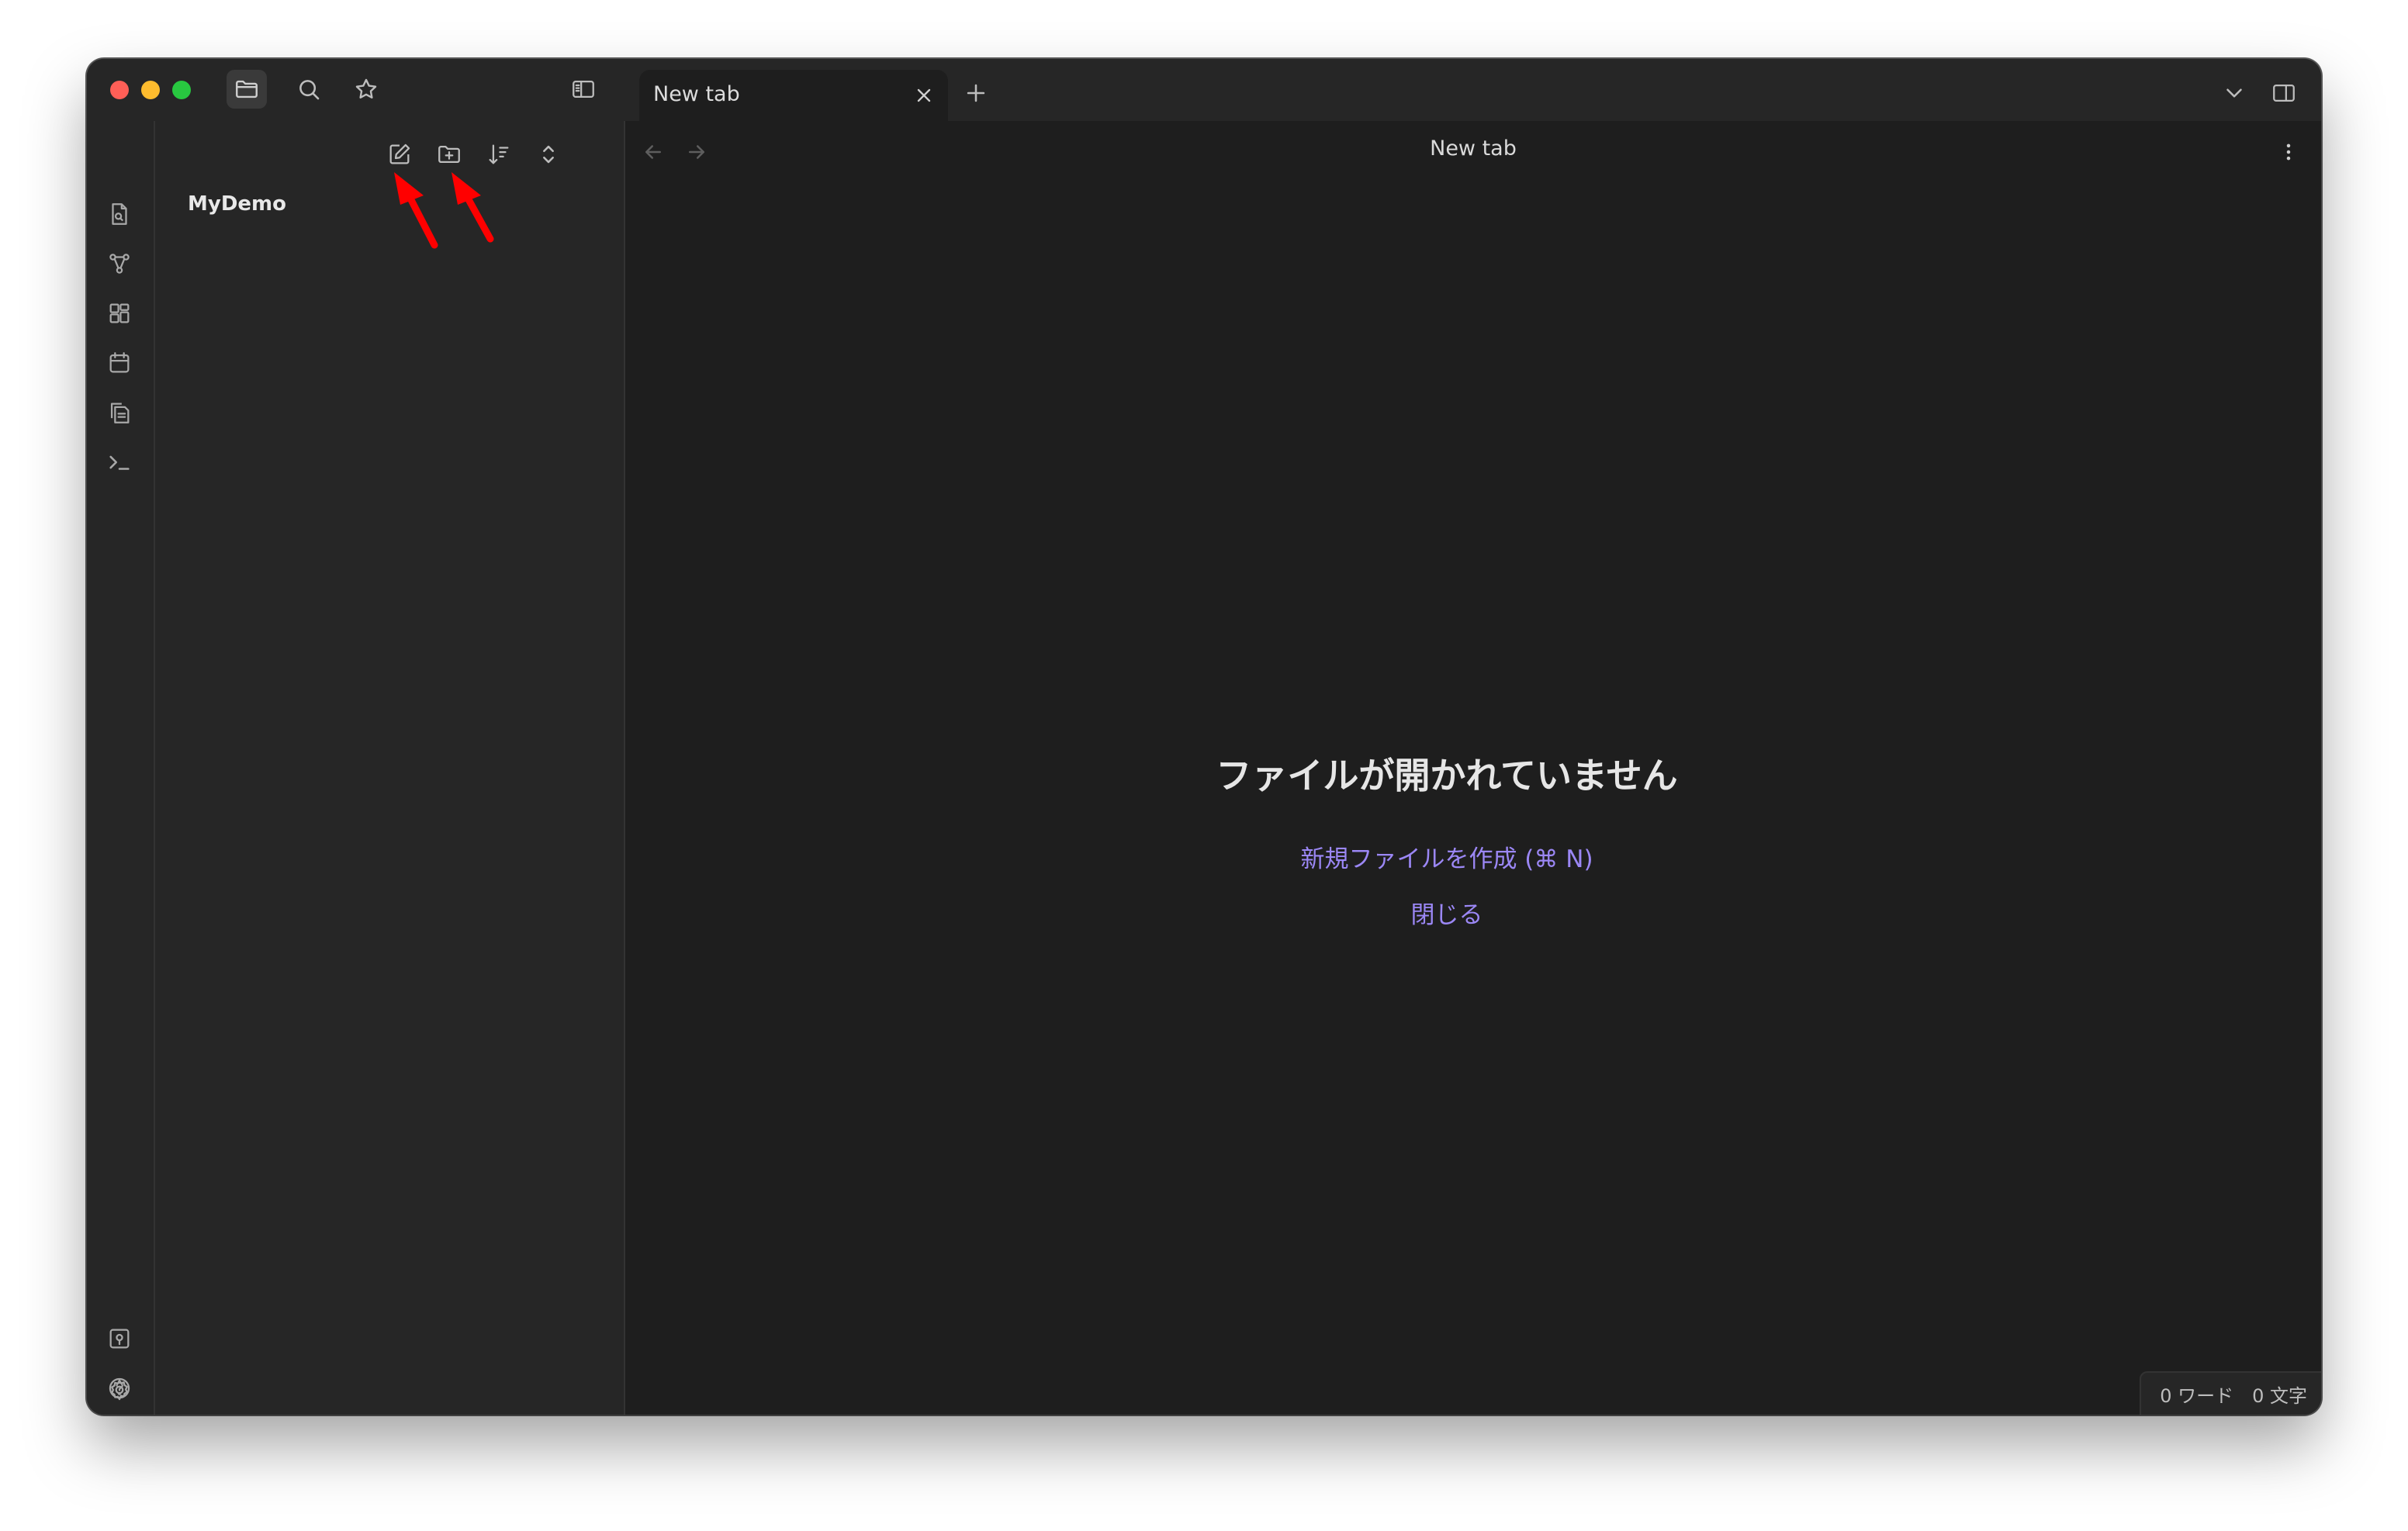 This screenshot has width=2408, height=1531. Describe the element at coordinates (399, 154) in the screenshot. I see `new-note-icon` at that location.